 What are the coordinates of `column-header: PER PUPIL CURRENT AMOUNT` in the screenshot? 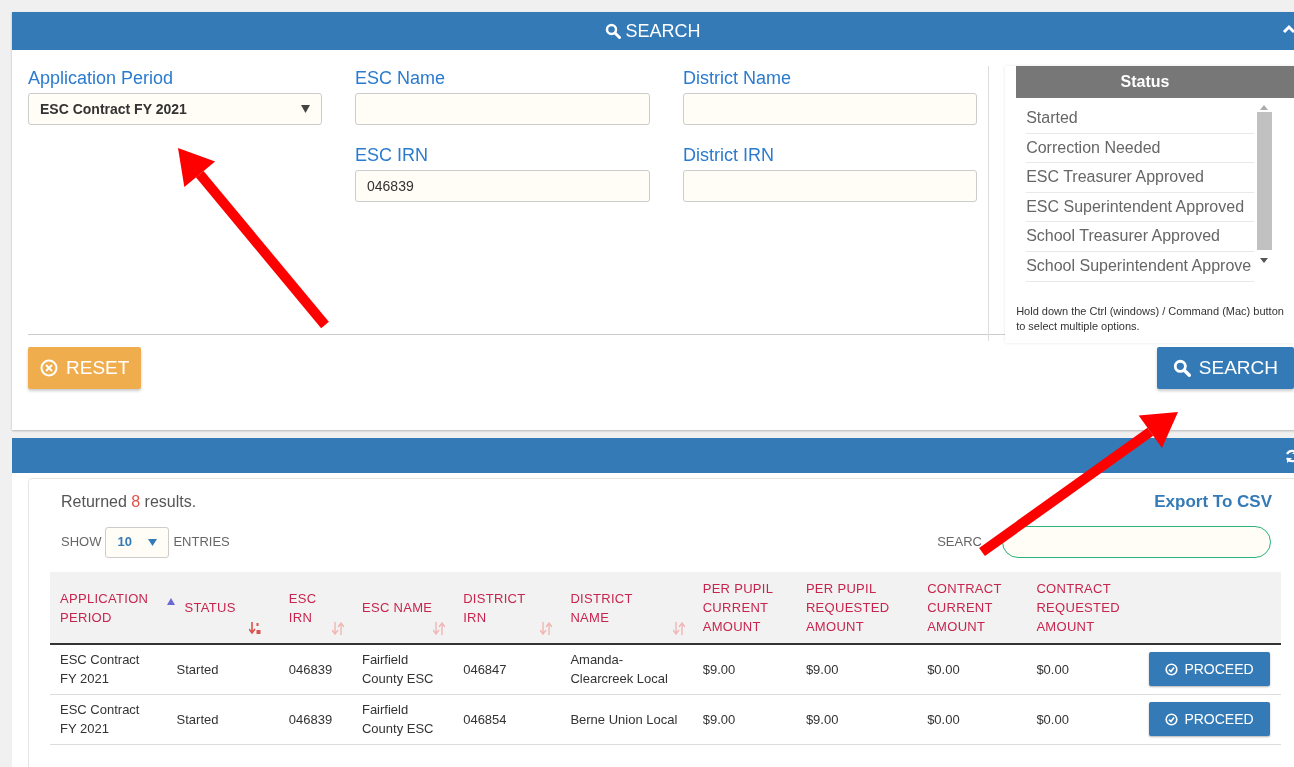 It's located at (740, 607).